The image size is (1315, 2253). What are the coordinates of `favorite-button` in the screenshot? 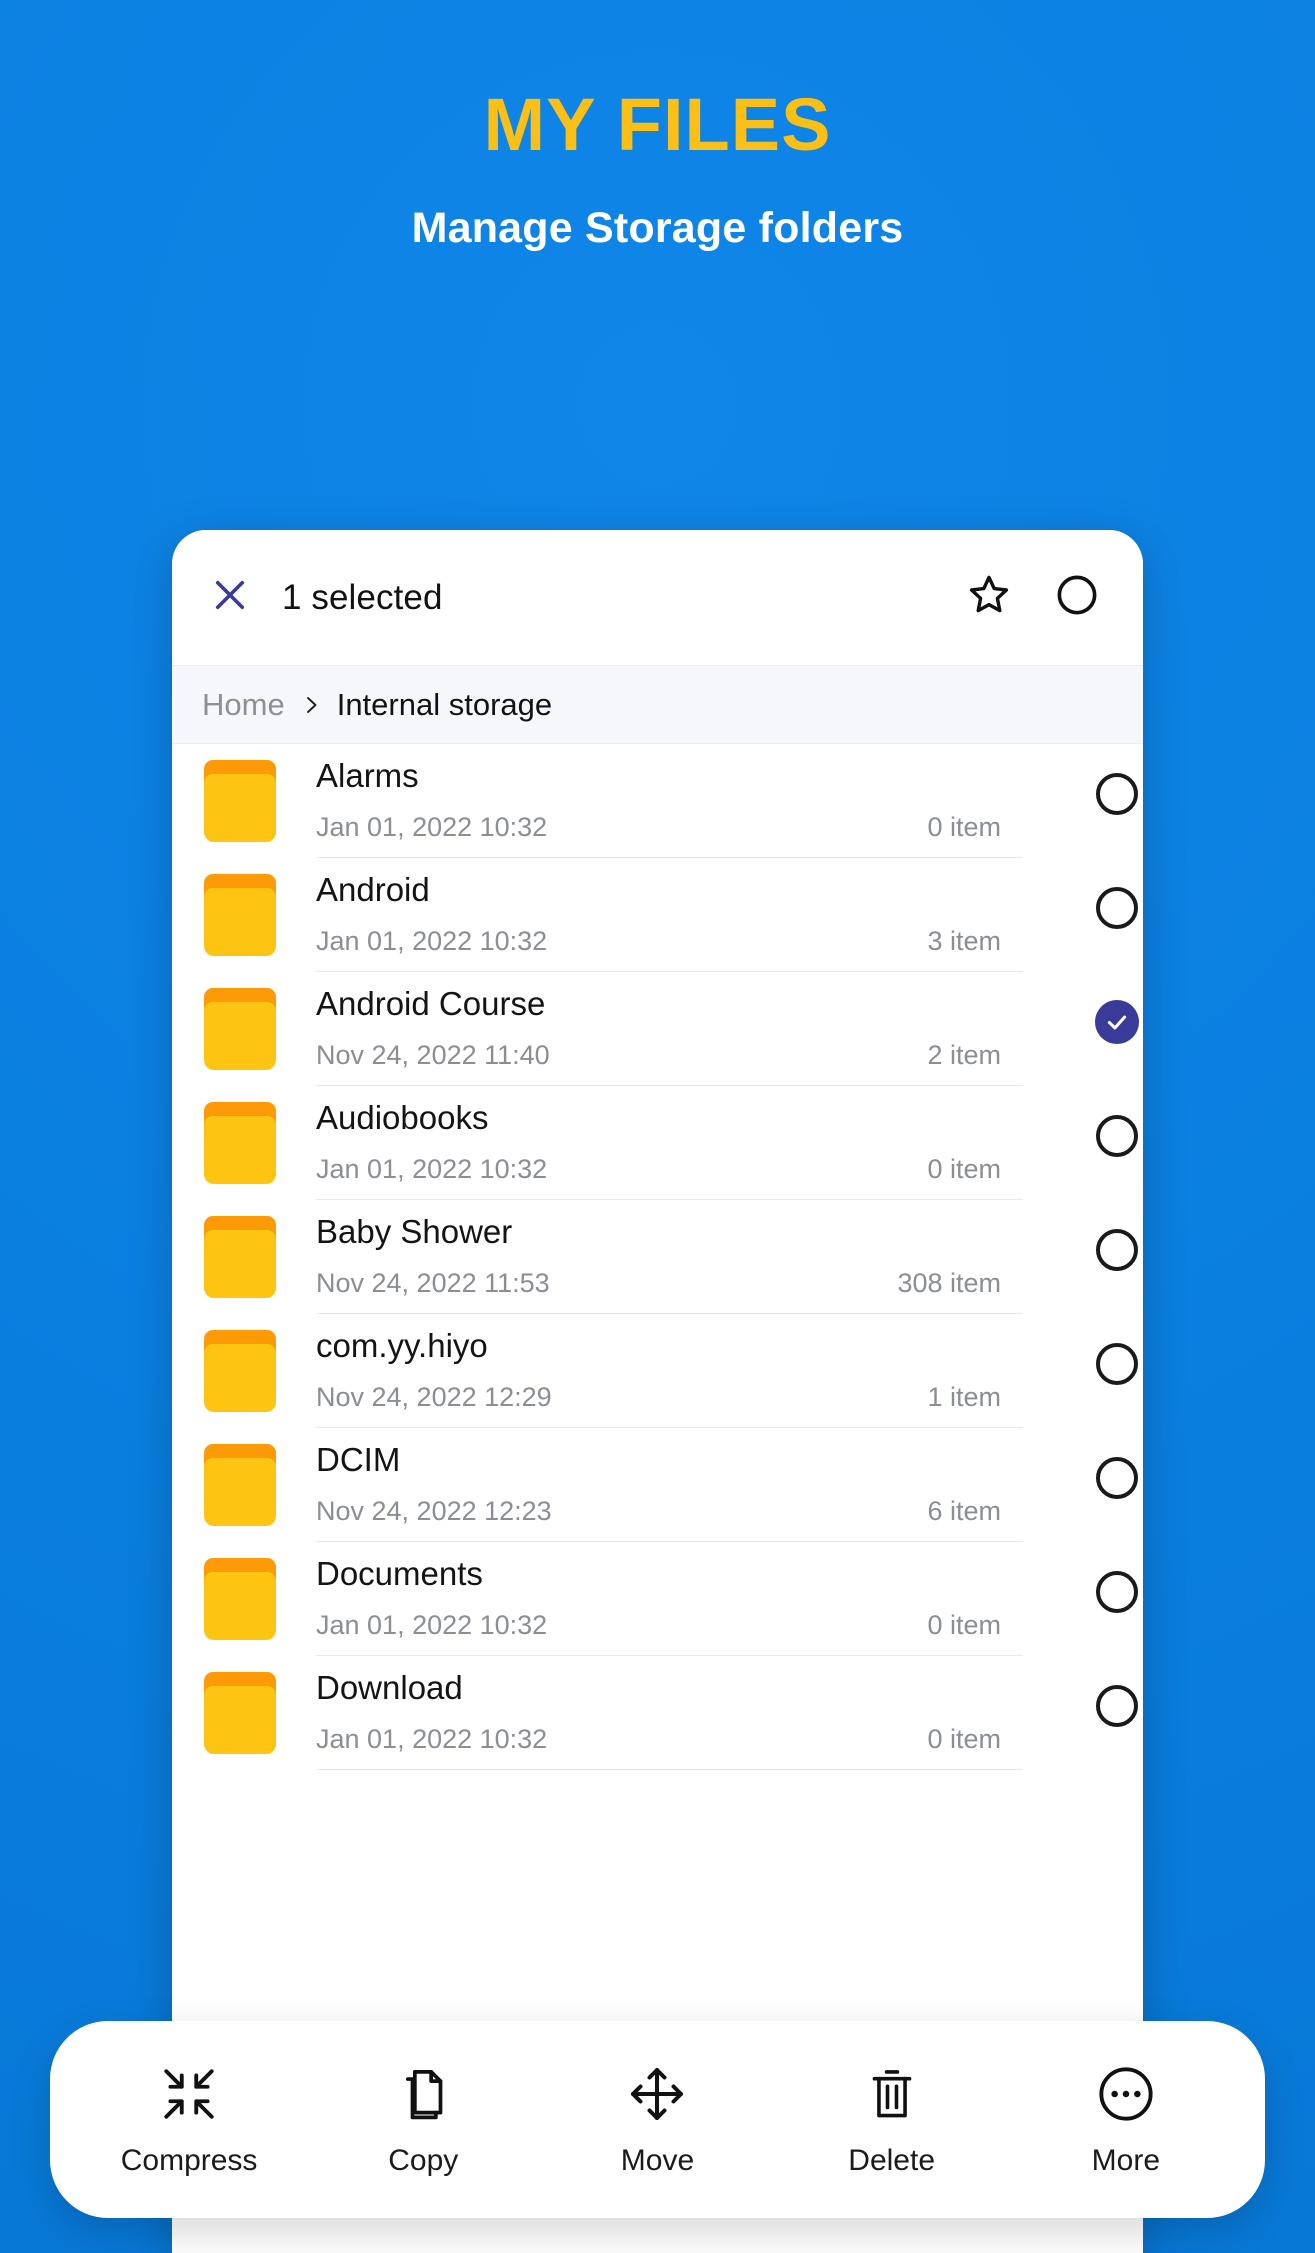 It's located at (989, 598).